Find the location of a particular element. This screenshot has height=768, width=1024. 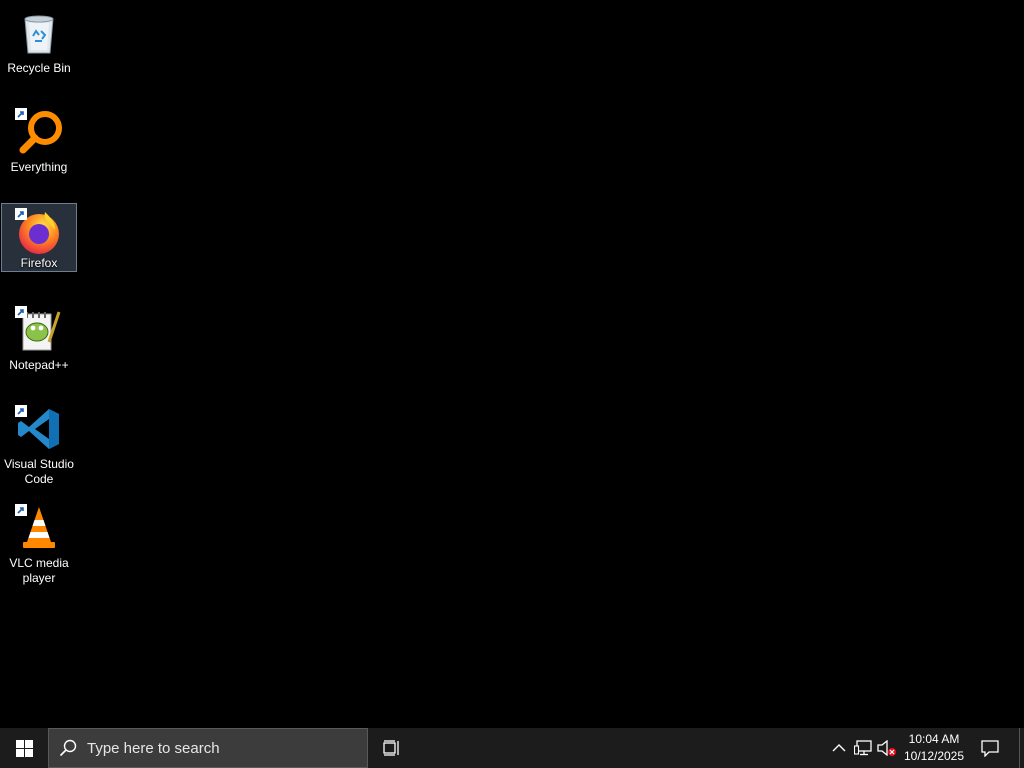

start-button is located at coordinates (24, 748).